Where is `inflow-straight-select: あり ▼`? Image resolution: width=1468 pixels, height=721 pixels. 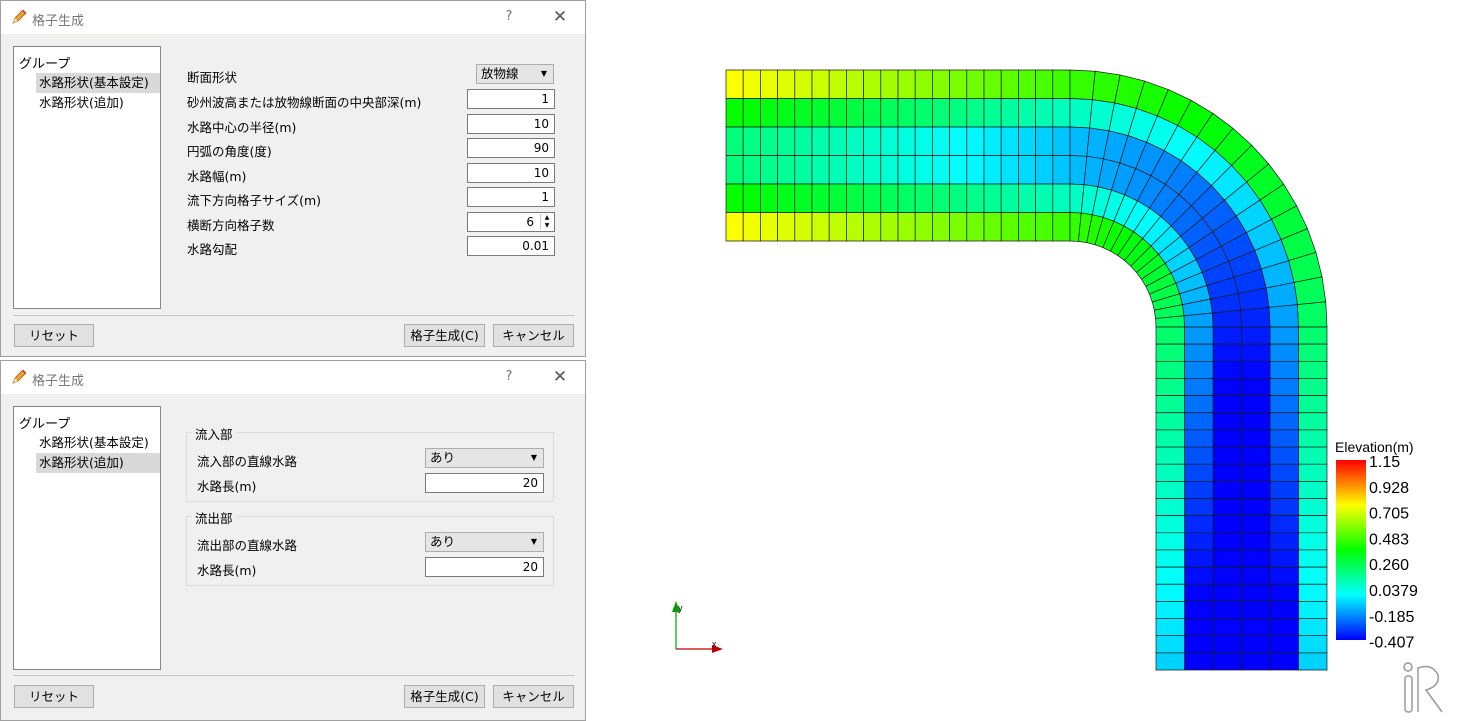 inflow-straight-select: あり ▼ is located at coordinates (484, 458).